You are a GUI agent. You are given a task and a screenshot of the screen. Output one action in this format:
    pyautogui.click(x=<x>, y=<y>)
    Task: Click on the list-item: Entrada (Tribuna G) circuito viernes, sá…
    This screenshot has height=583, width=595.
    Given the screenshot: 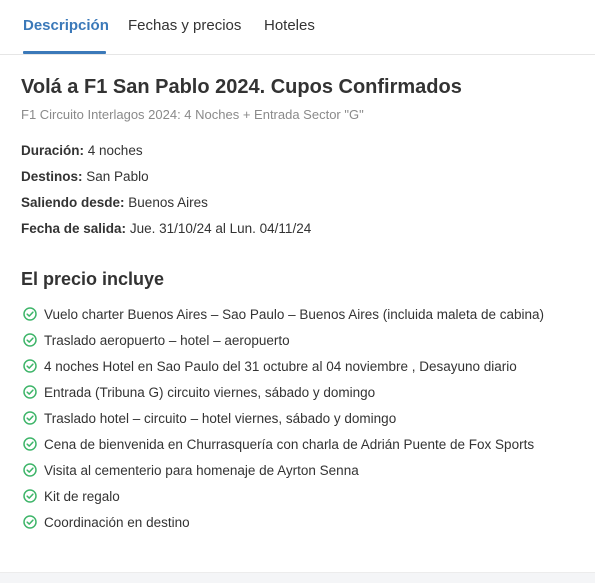 What is the action you would take?
    pyautogui.click(x=305, y=392)
    